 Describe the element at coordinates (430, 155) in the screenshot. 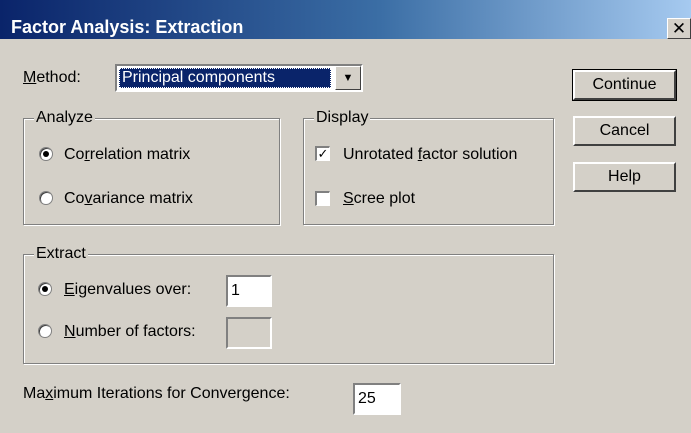

I see `unrotated-solution-label: Unrotated factor solution` at that location.